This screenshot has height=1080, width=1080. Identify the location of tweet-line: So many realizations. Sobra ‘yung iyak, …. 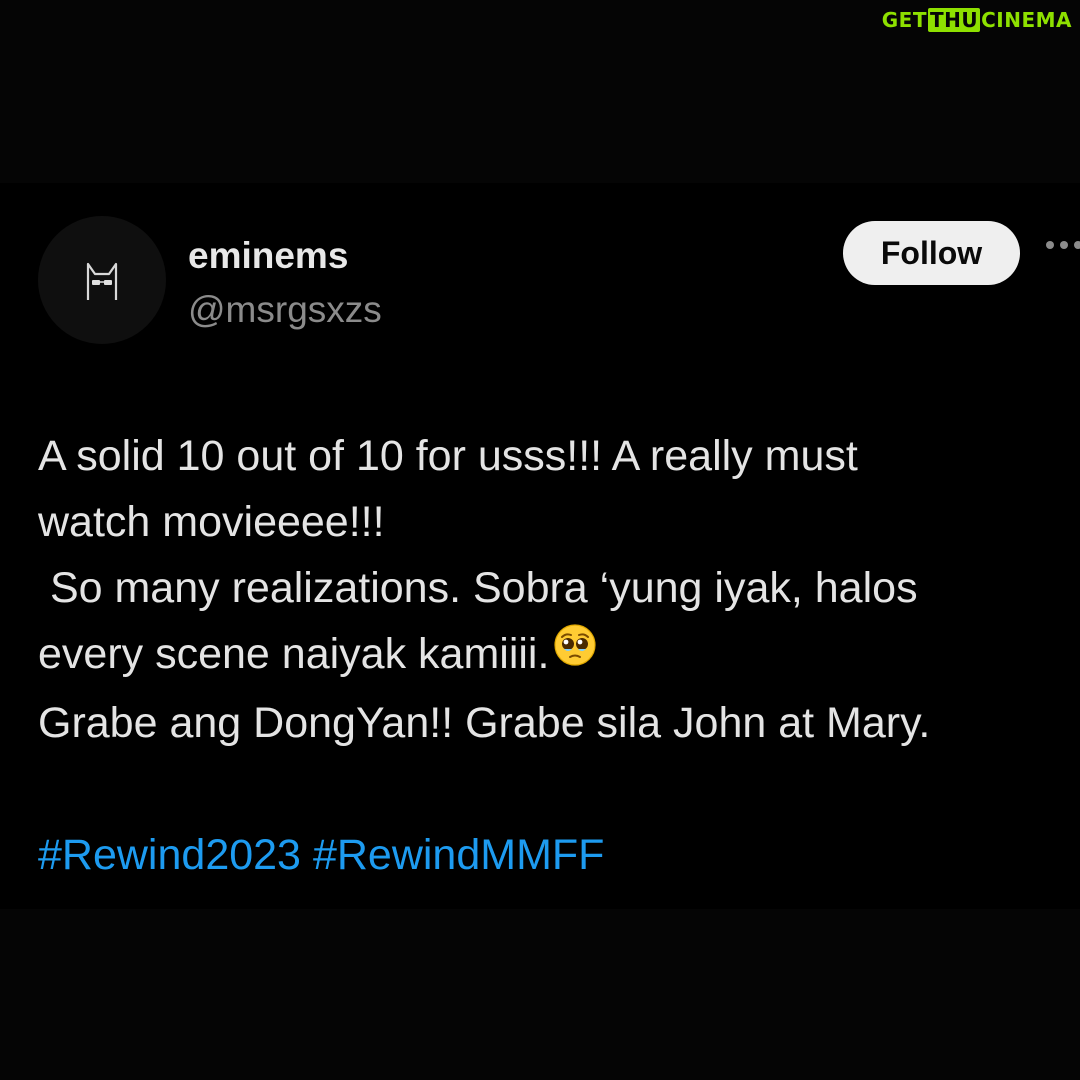
(478, 588).